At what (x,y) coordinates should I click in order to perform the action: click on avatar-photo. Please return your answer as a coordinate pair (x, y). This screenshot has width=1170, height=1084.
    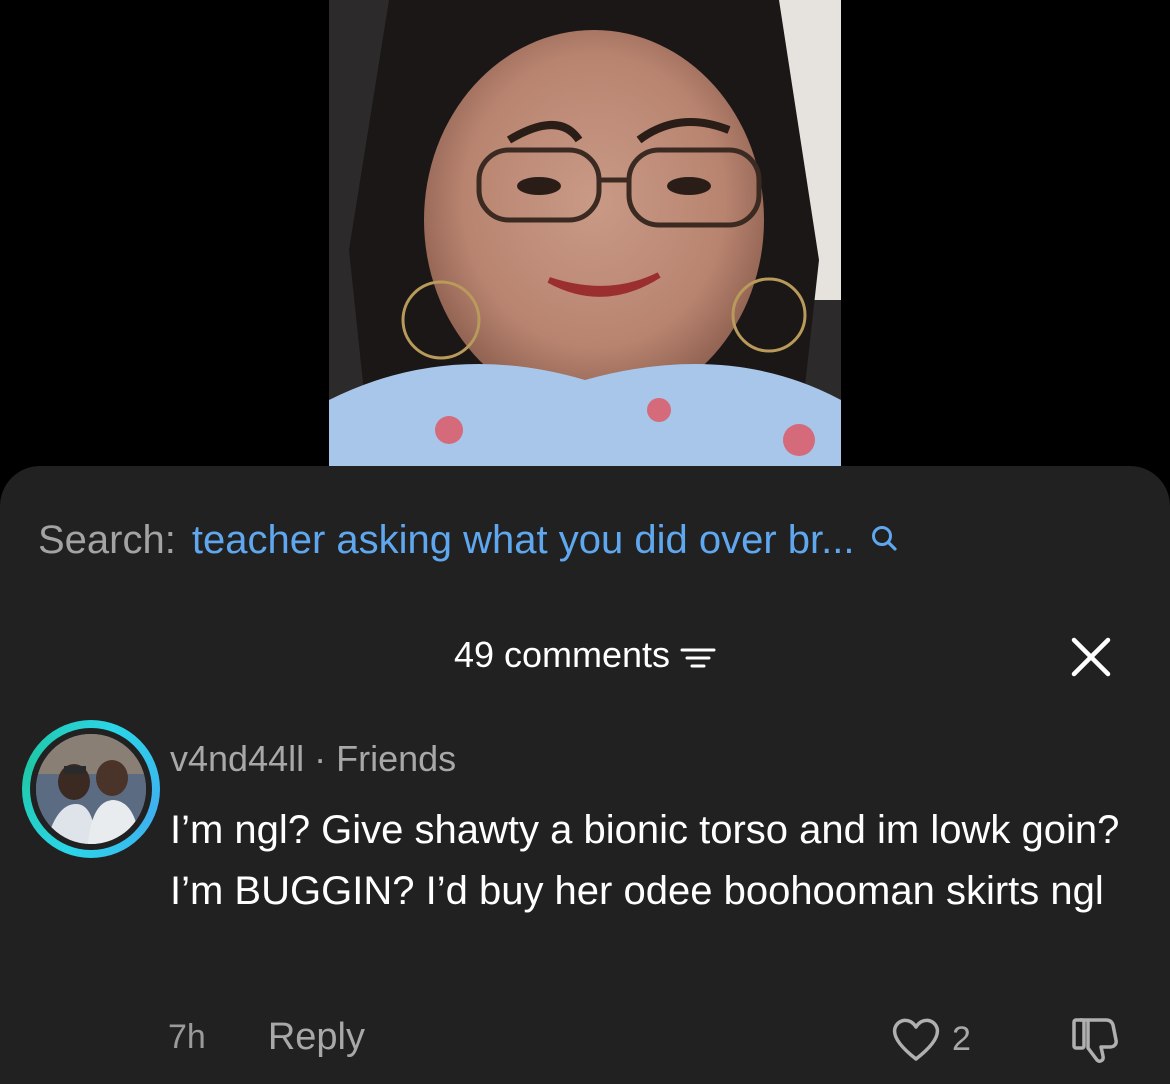
    Looking at the image, I should click on (91, 789).